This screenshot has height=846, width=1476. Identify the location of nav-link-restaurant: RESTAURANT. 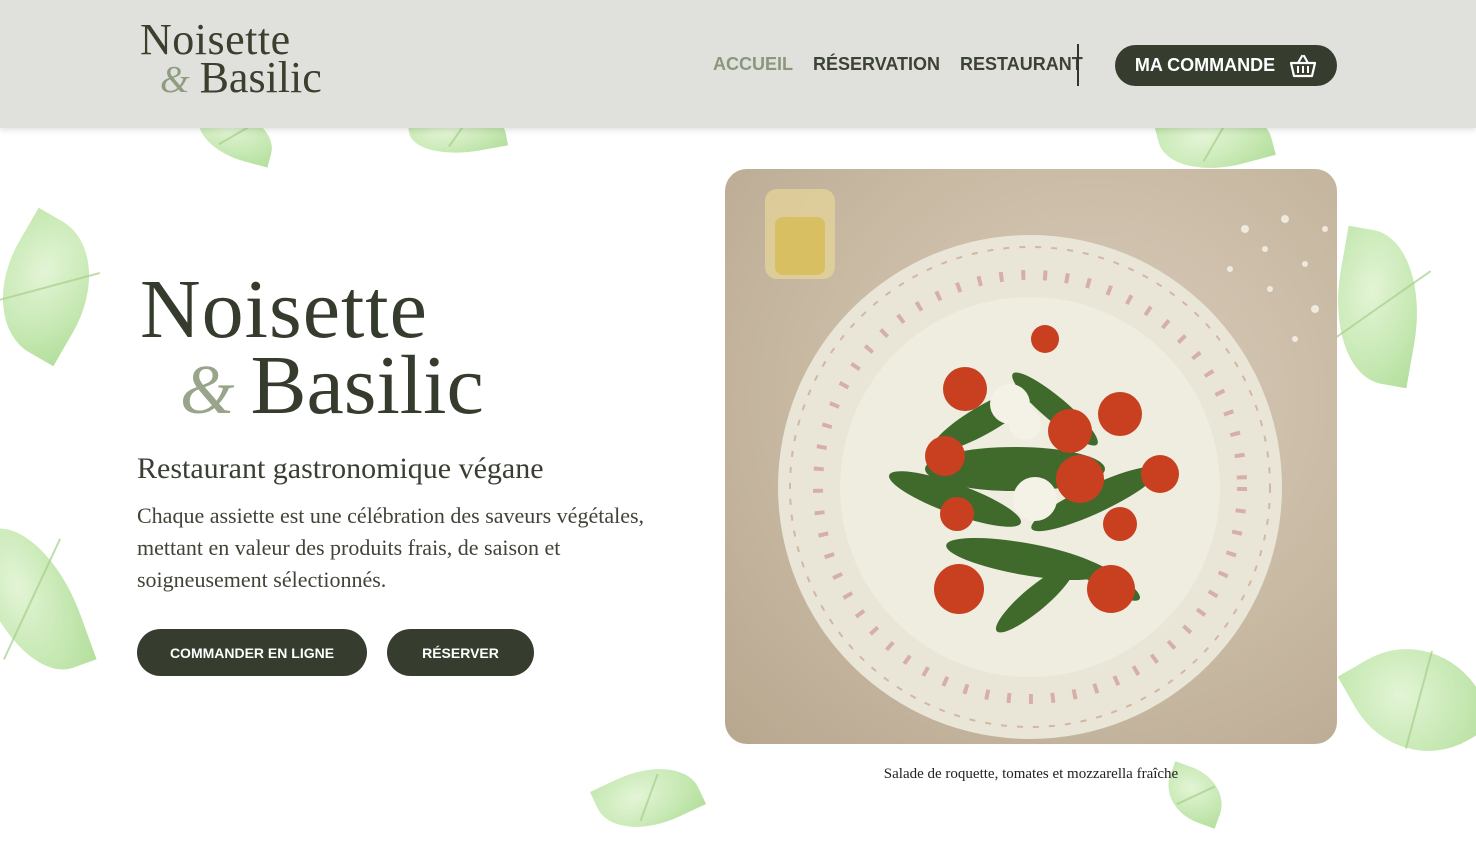
(1021, 64).